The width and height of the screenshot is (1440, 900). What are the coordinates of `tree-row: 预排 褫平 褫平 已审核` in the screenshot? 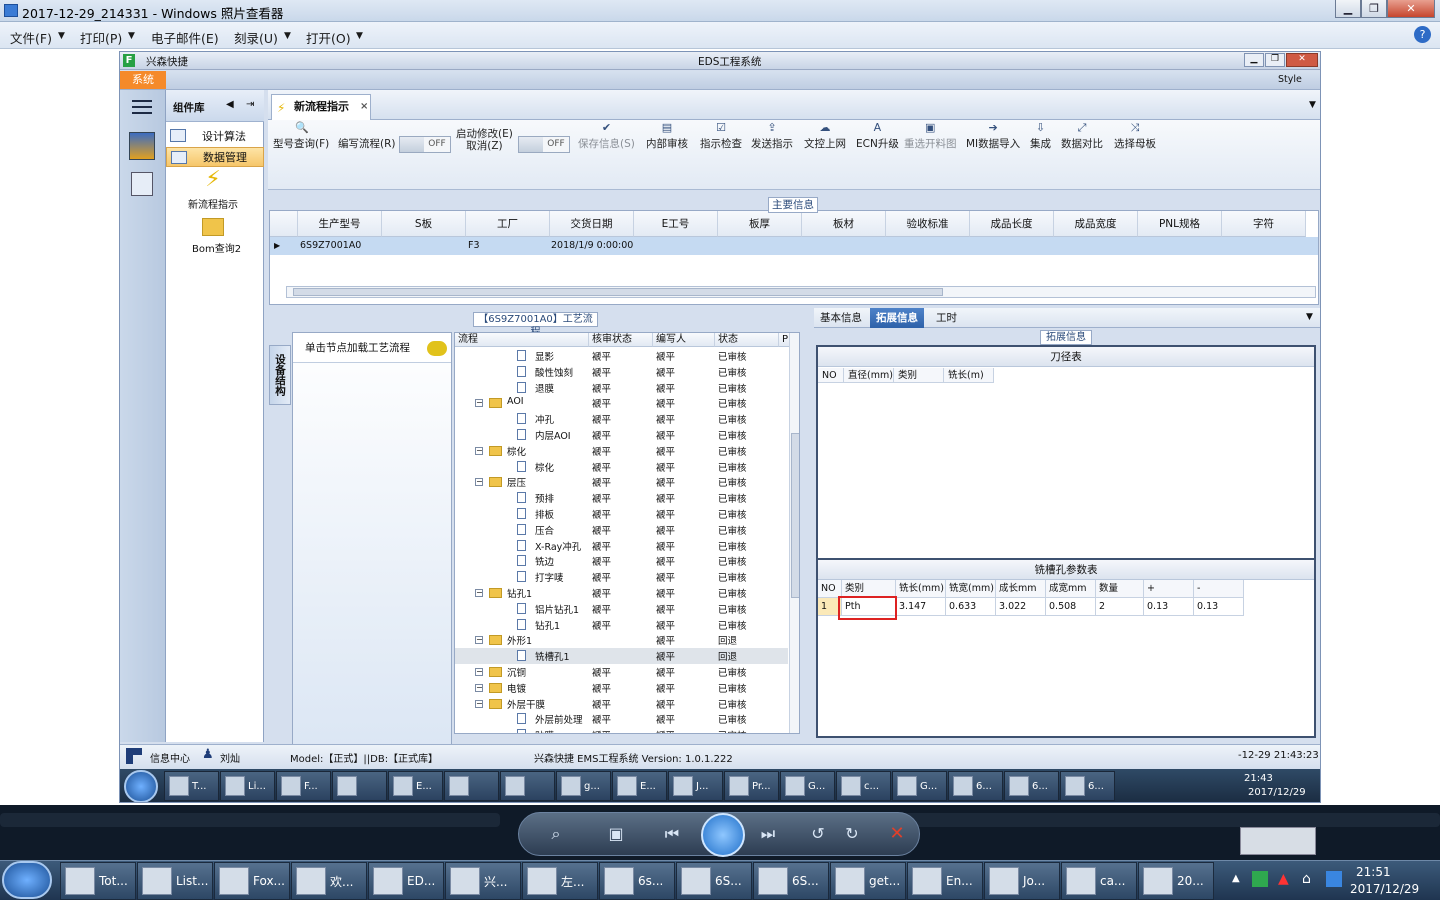 It's located at (621, 498).